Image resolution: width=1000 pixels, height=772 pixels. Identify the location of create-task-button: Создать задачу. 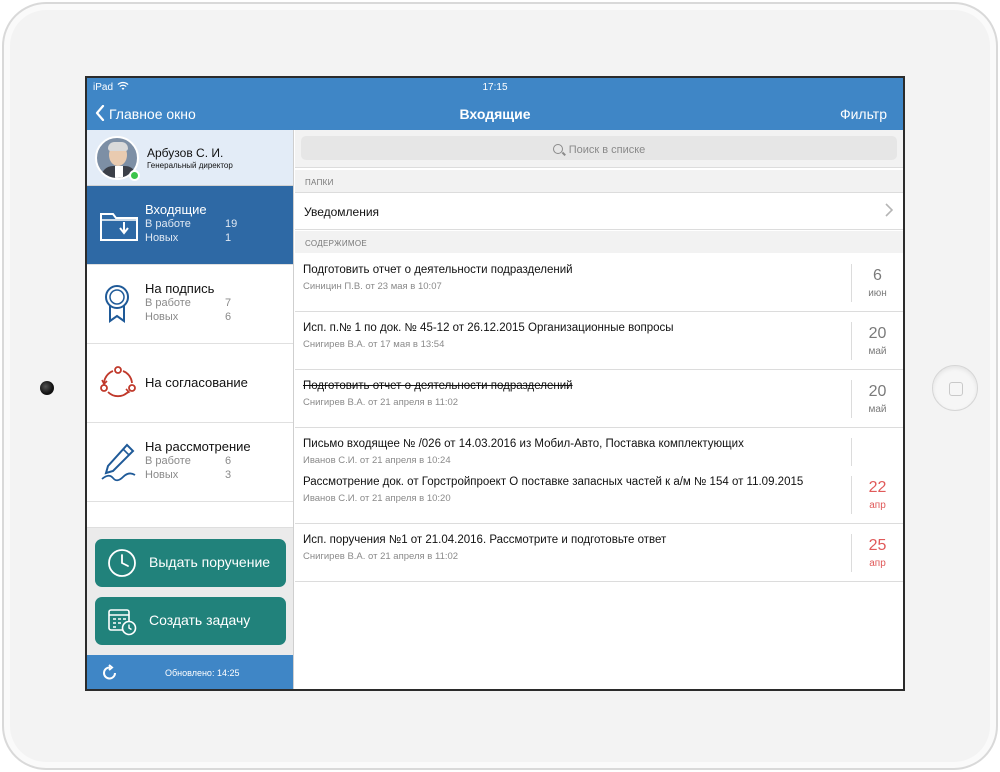
(190, 621).